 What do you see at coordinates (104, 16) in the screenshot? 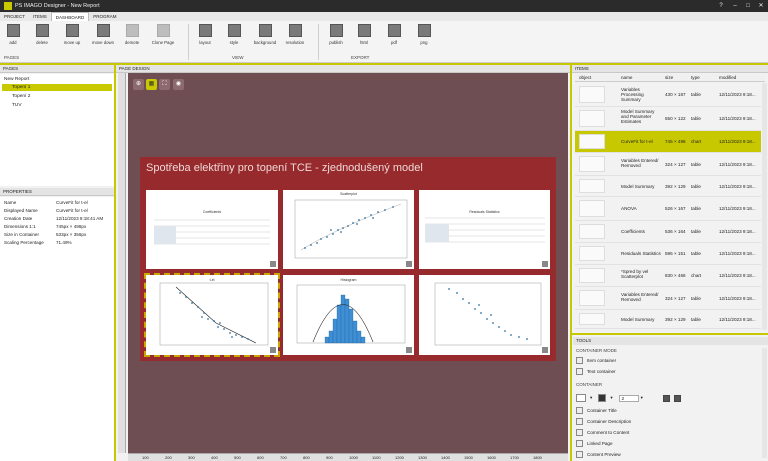
I see `menu-program: PROGRAM` at bounding box center [104, 16].